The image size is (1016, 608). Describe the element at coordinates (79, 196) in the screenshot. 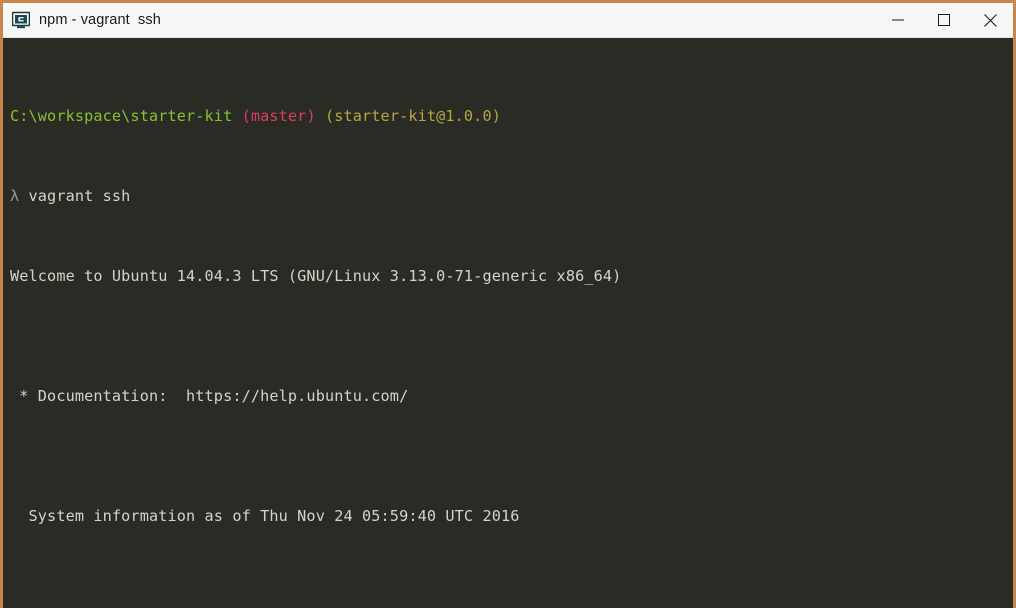

I see `entered-command: vagrant ssh` at that location.